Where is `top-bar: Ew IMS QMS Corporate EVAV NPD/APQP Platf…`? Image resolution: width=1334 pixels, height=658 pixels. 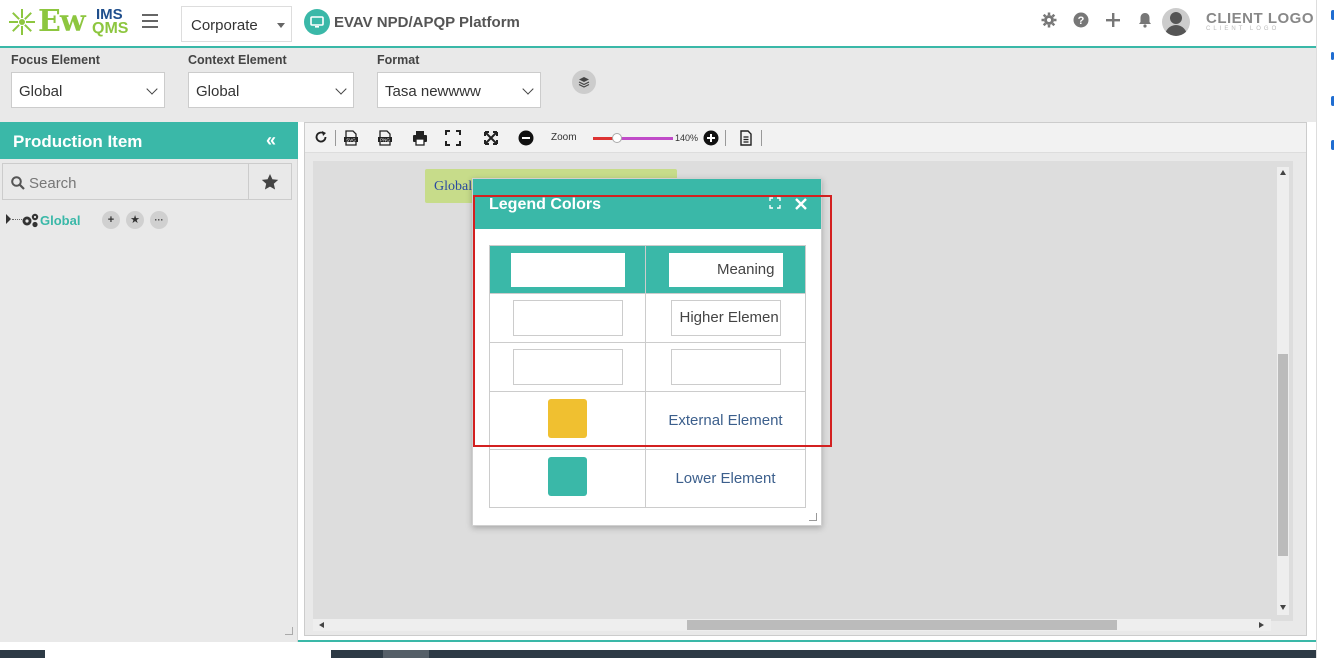
top-bar: Ew IMS QMS Corporate EVAV NPD/APQP Platf… is located at coordinates (658, 24).